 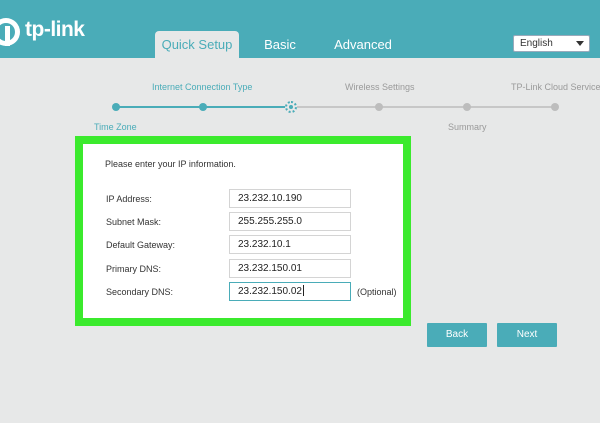 I want to click on default-gateway-input: 23.232.10.1, so click(x=290, y=244).